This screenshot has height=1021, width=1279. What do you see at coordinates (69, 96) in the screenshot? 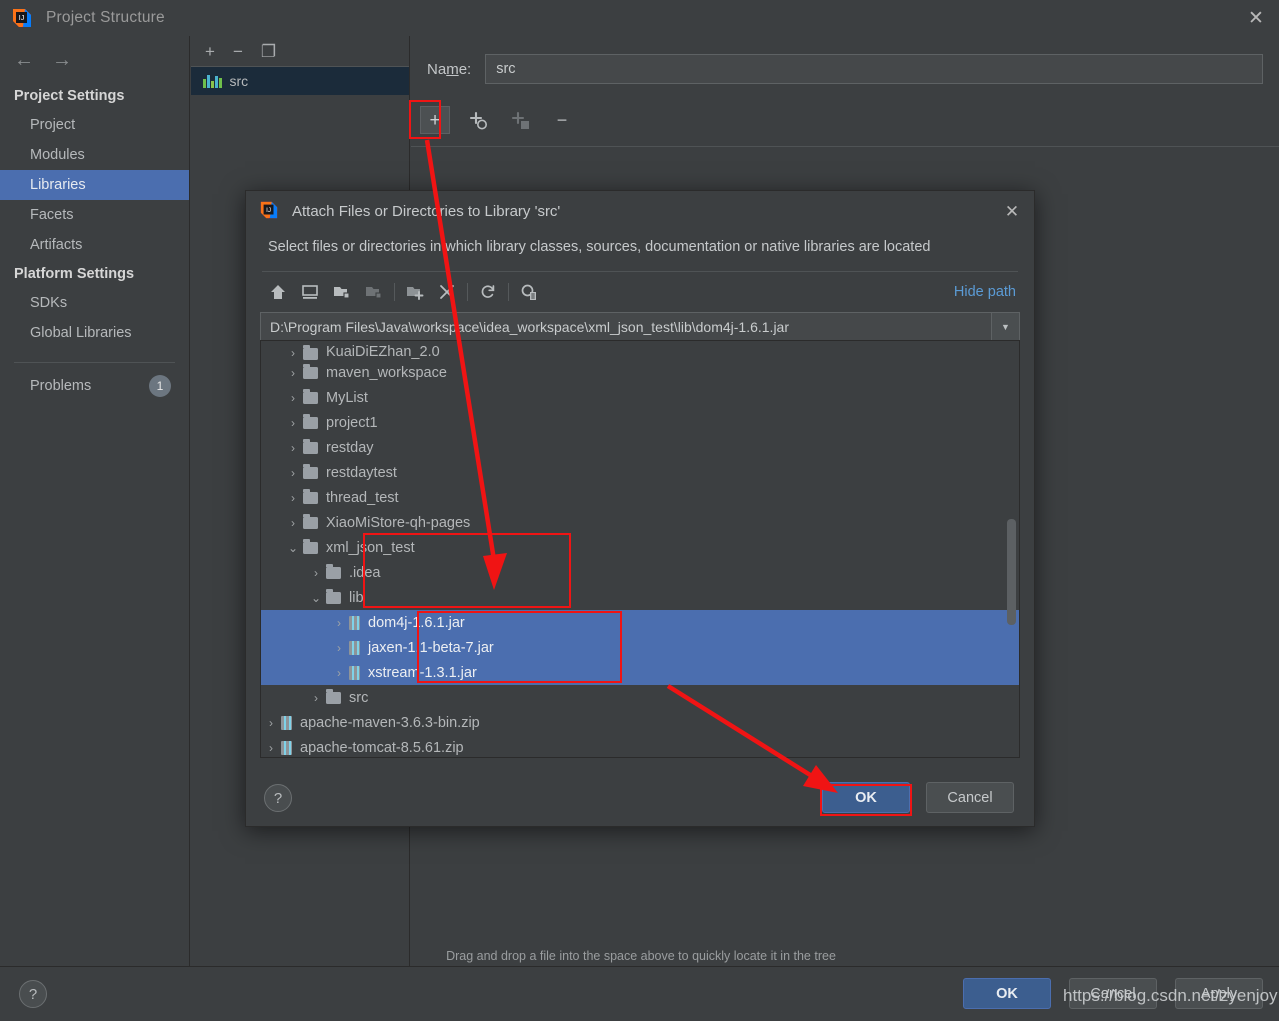
I see `sidebar-group-project-settings: Project Settings` at bounding box center [69, 96].